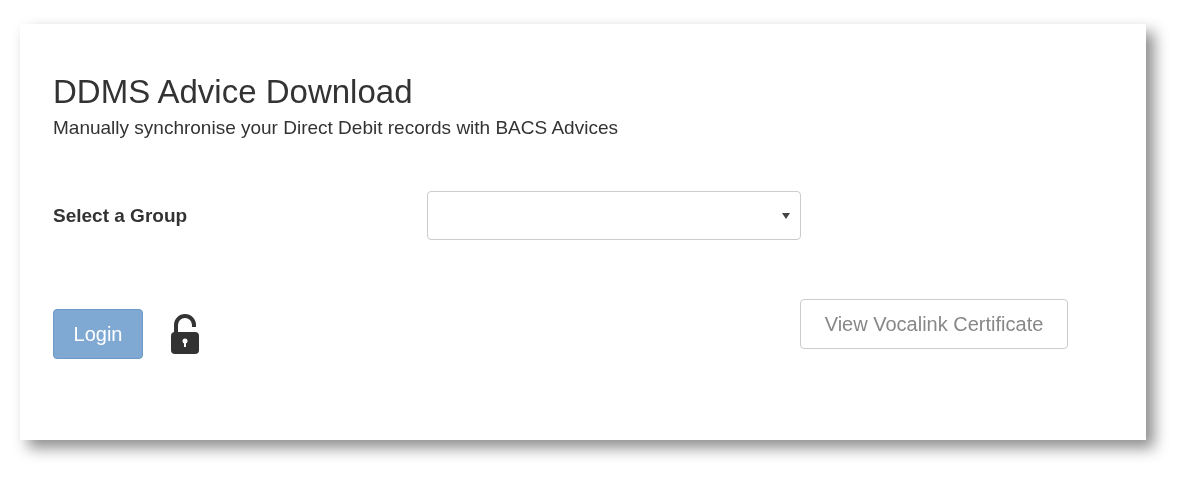 The width and height of the screenshot is (1188, 491). What do you see at coordinates (233, 92) in the screenshot?
I see `page-title: DDMS Advice Download` at bounding box center [233, 92].